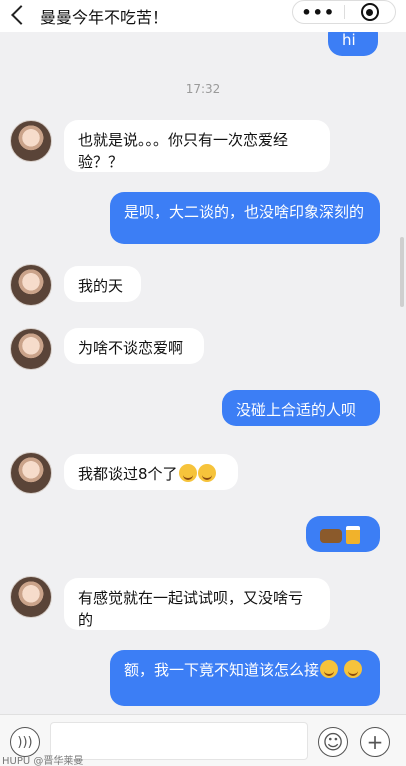  I want to click on timestamp: 17:32, so click(203, 89).